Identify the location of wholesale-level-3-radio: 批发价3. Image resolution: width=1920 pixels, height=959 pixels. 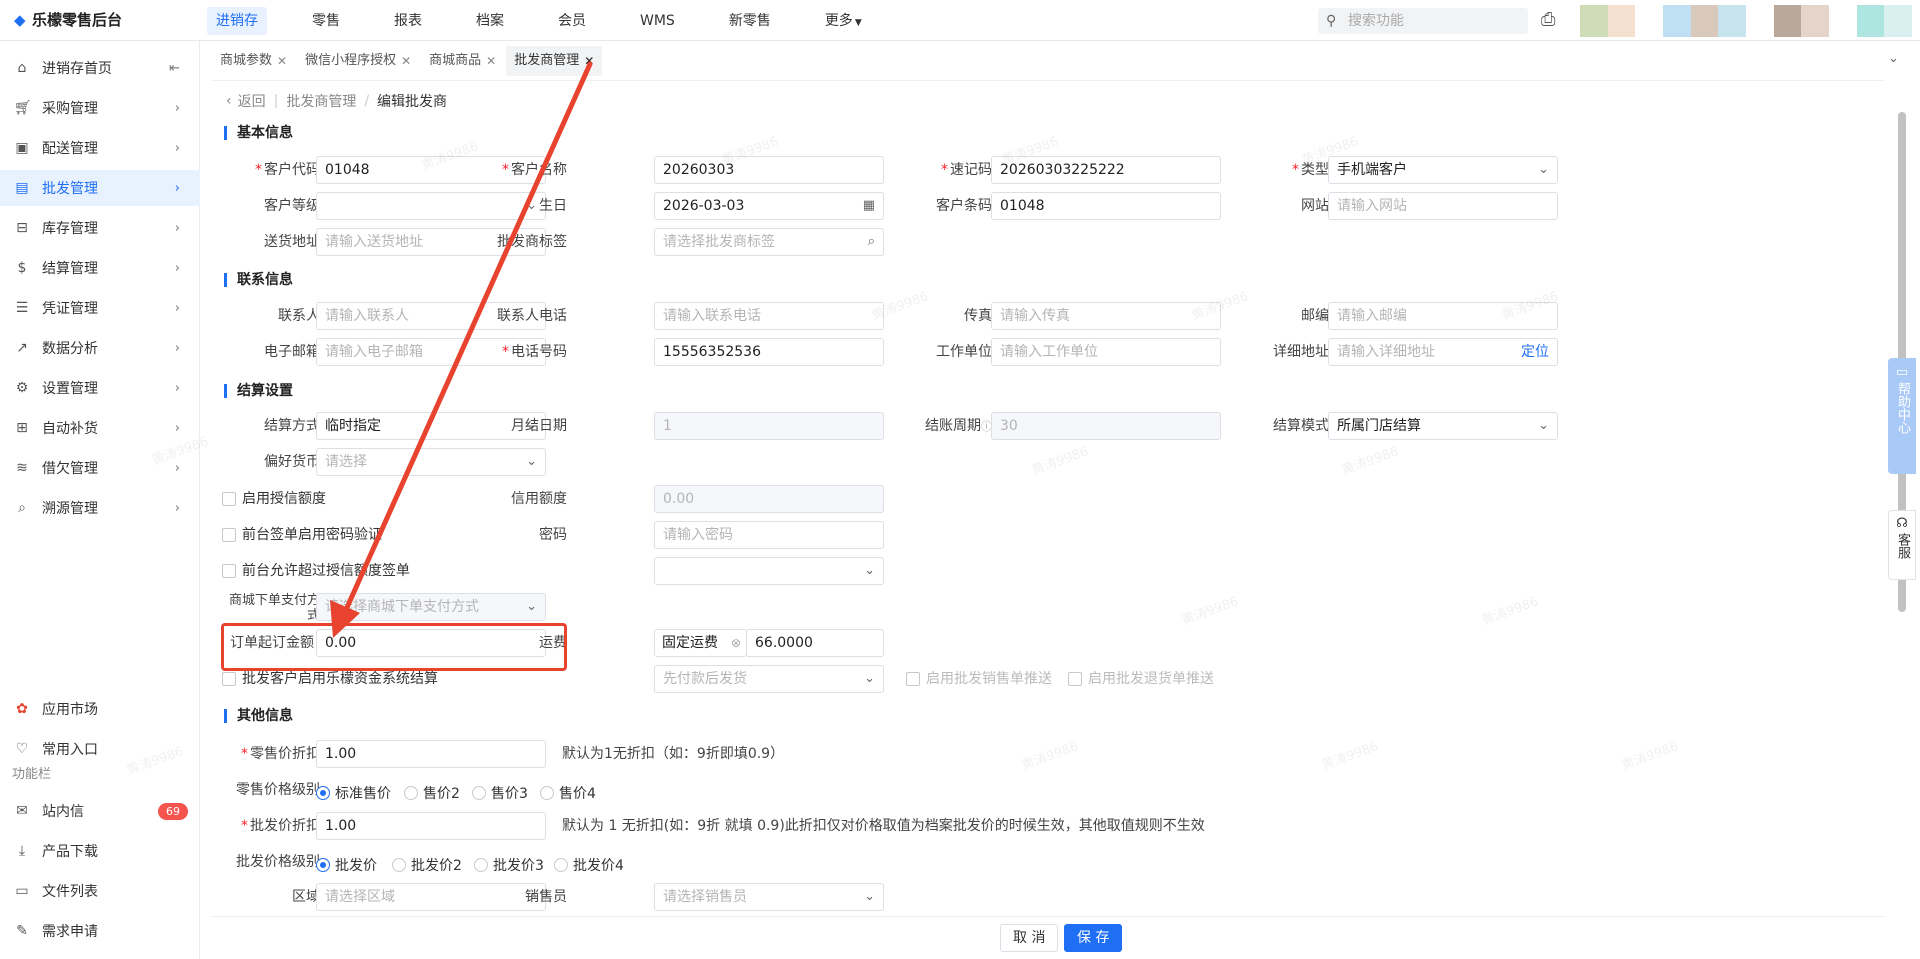
(509, 865).